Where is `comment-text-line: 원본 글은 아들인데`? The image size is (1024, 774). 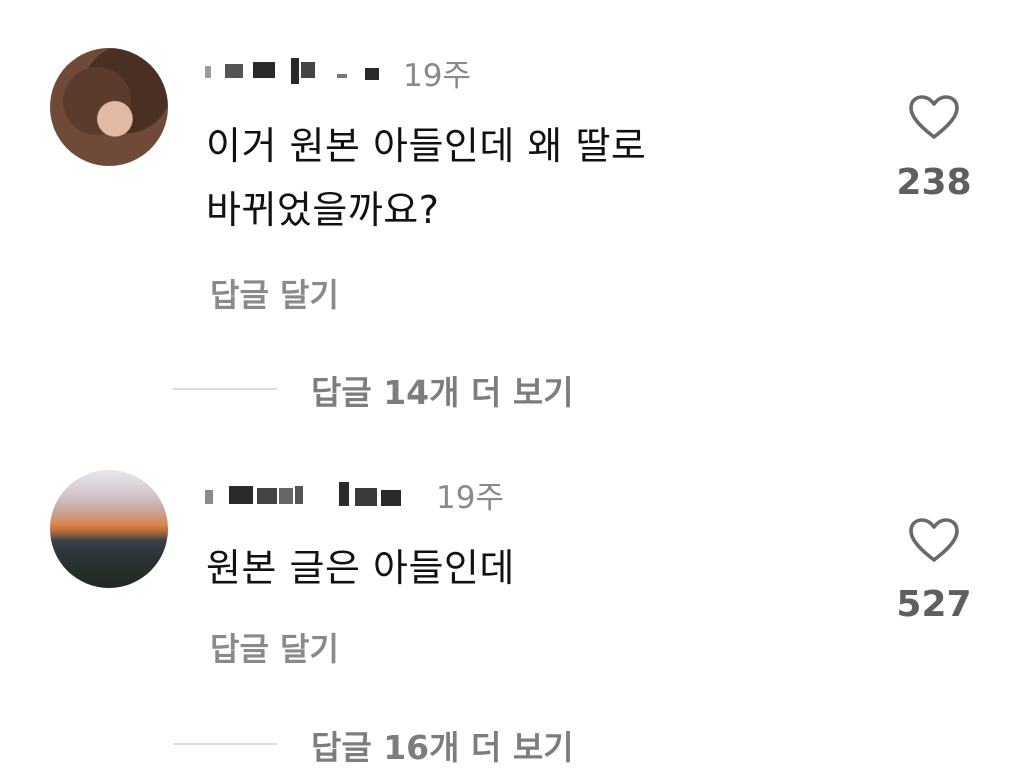
comment-text-line: 원본 글은 아들인데 is located at coordinates (360, 568).